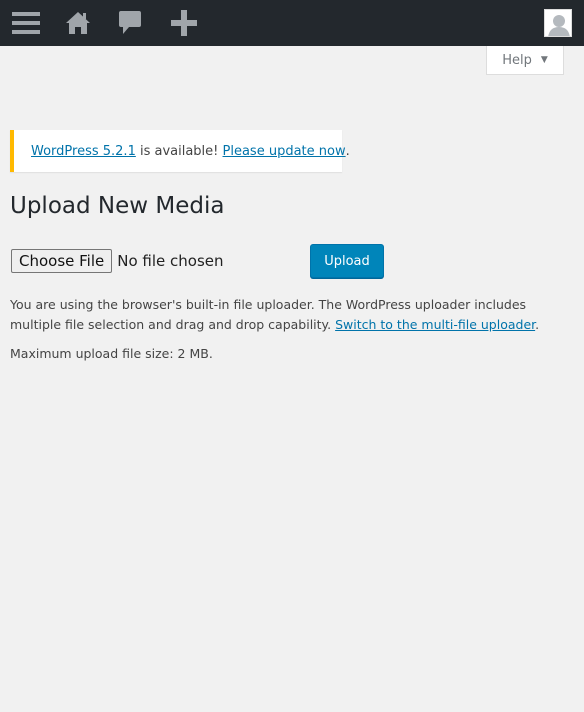 The image size is (584, 712). What do you see at coordinates (347, 261) in the screenshot?
I see `upload-button: Upload` at bounding box center [347, 261].